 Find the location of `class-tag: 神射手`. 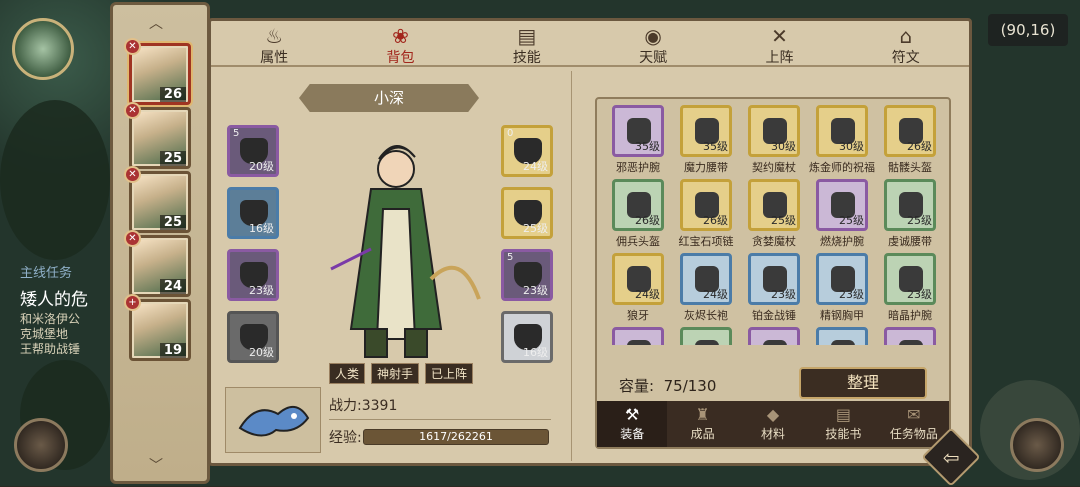

class-tag: 神射手 is located at coordinates (395, 373).